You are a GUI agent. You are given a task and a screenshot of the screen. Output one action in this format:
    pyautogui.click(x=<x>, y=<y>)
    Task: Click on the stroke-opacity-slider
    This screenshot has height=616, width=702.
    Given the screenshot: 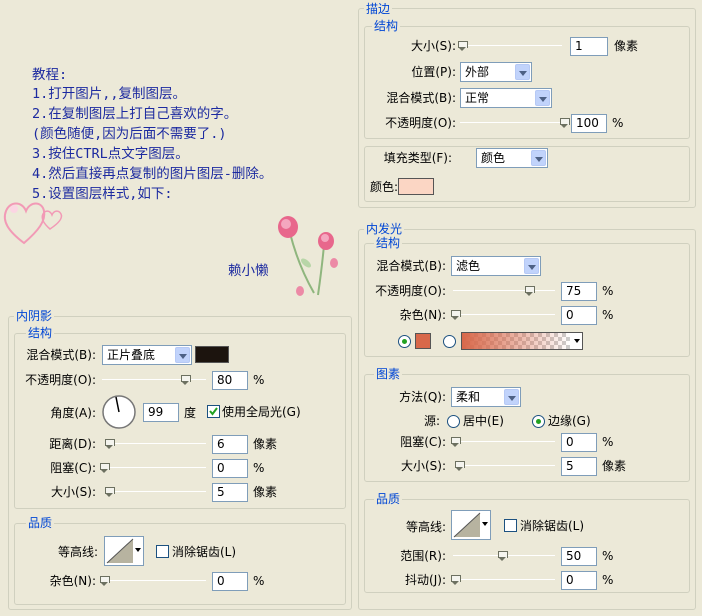 What is the action you would take?
    pyautogui.click(x=512, y=122)
    